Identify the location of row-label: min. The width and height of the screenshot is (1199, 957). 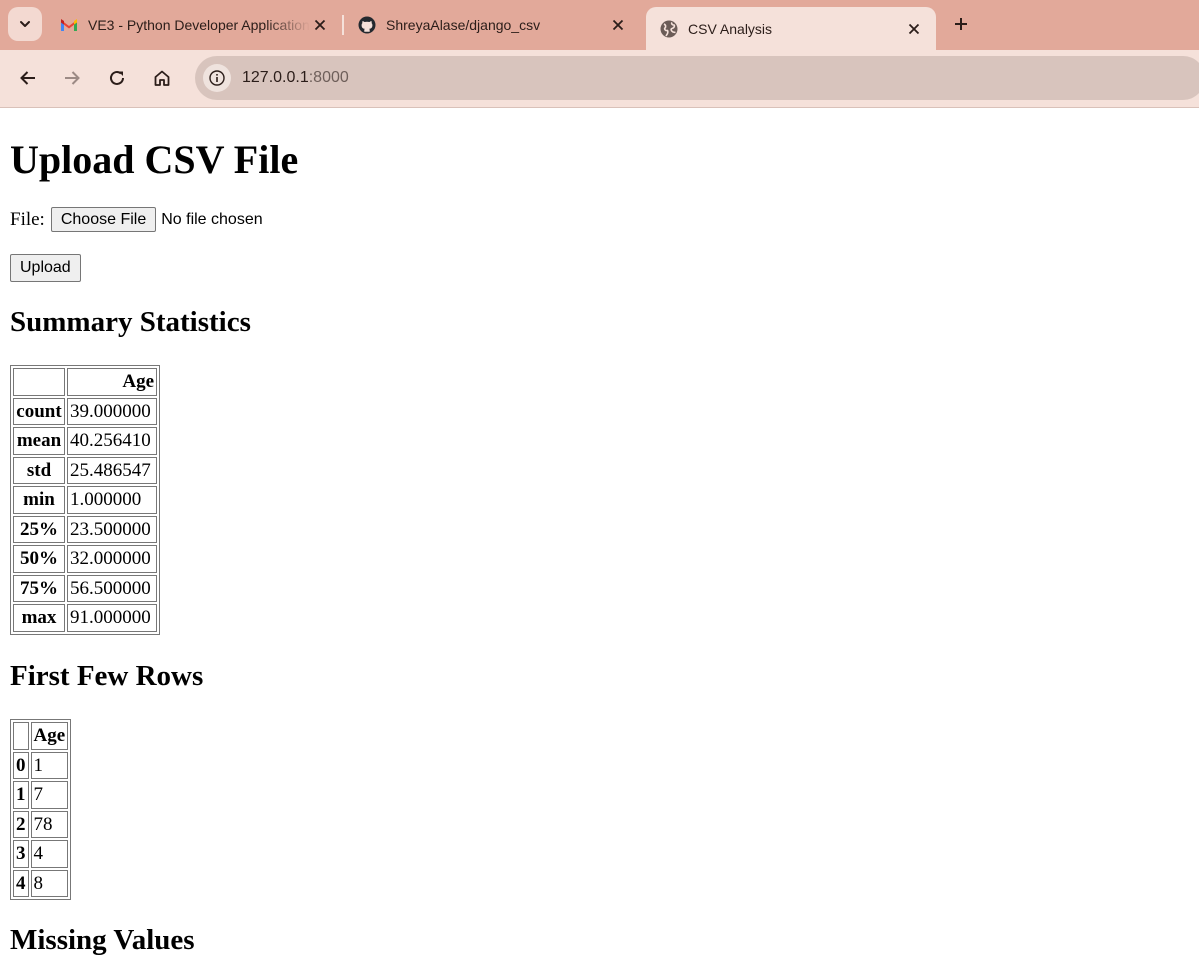
(39, 500).